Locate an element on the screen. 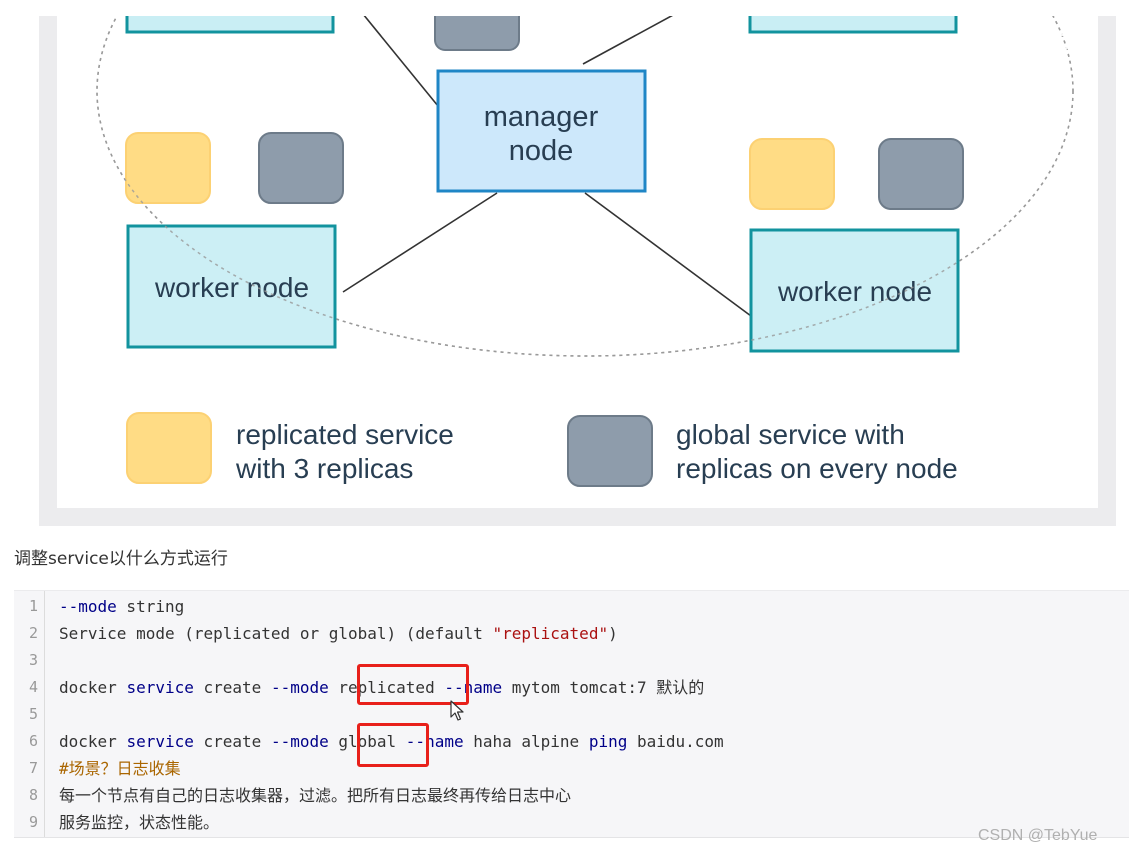  worker-node-left-label: worker node is located at coordinates (231, 287).